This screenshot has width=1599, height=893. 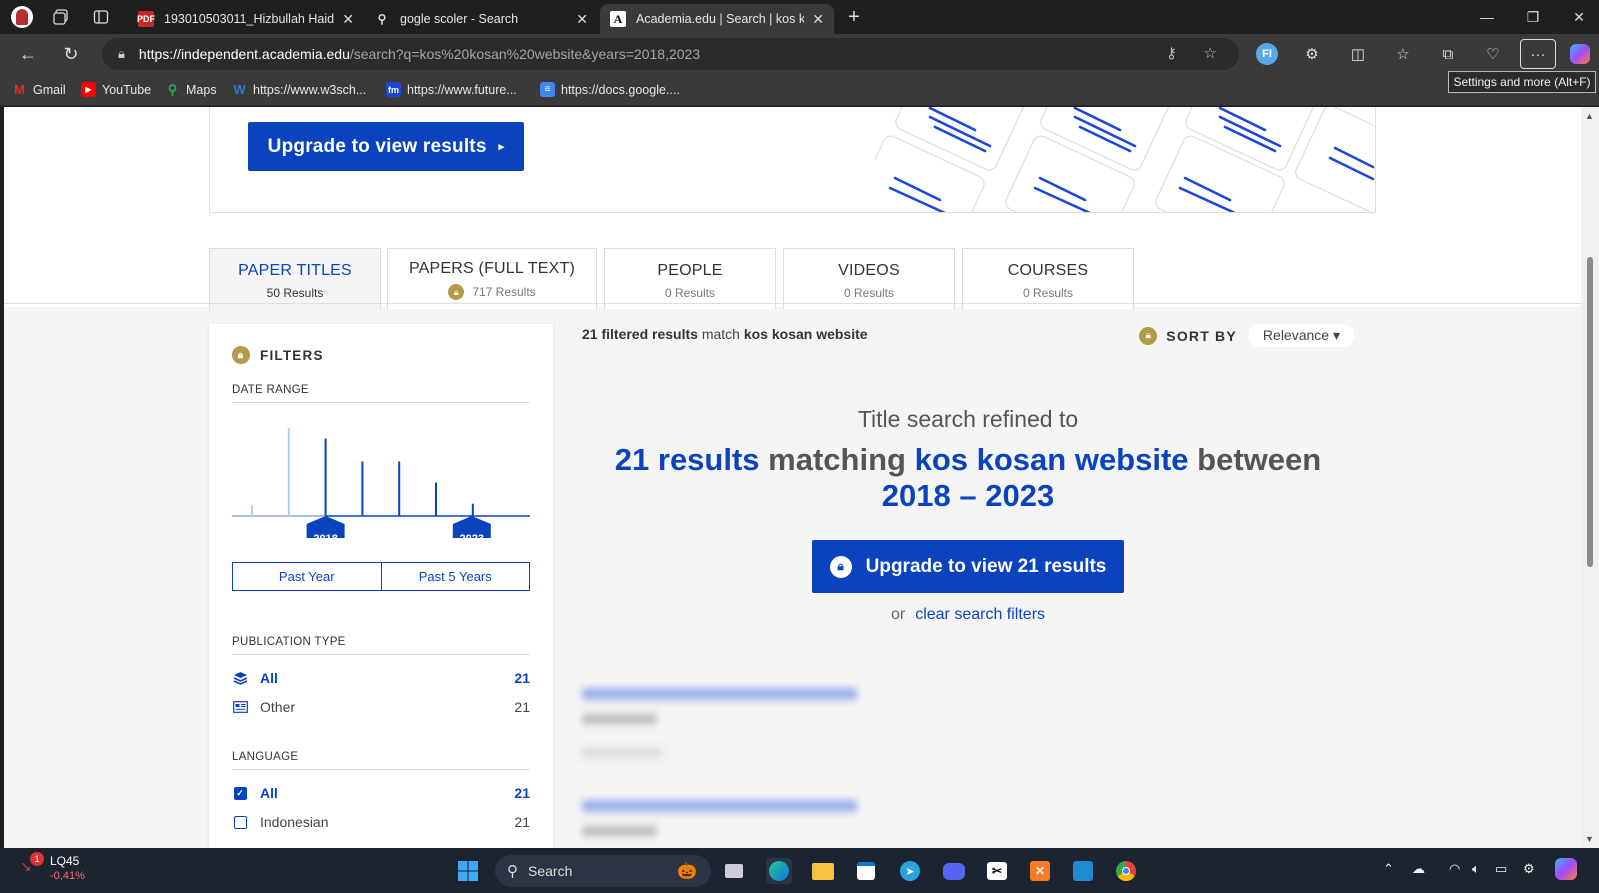 What do you see at coordinates (1210, 53) in the screenshot?
I see `favorite-star-icon: ☆` at bounding box center [1210, 53].